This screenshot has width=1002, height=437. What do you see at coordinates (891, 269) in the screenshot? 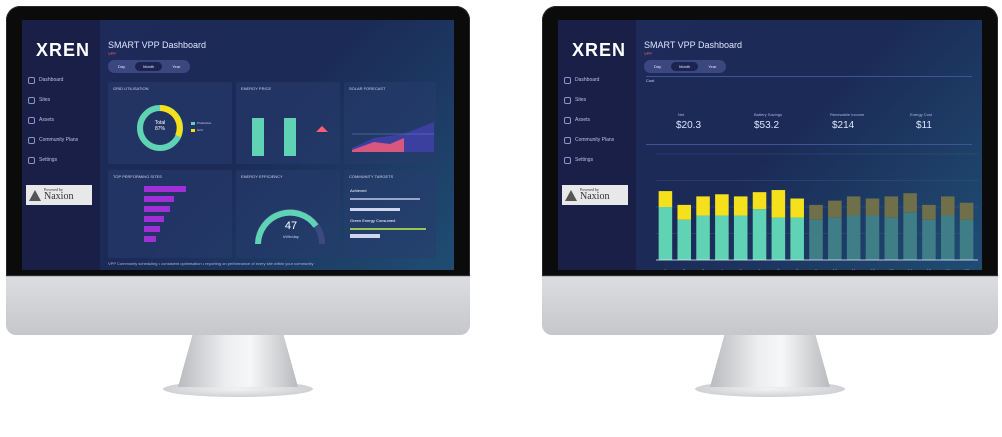
I see `x-tick-label: 13` at bounding box center [891, 269].